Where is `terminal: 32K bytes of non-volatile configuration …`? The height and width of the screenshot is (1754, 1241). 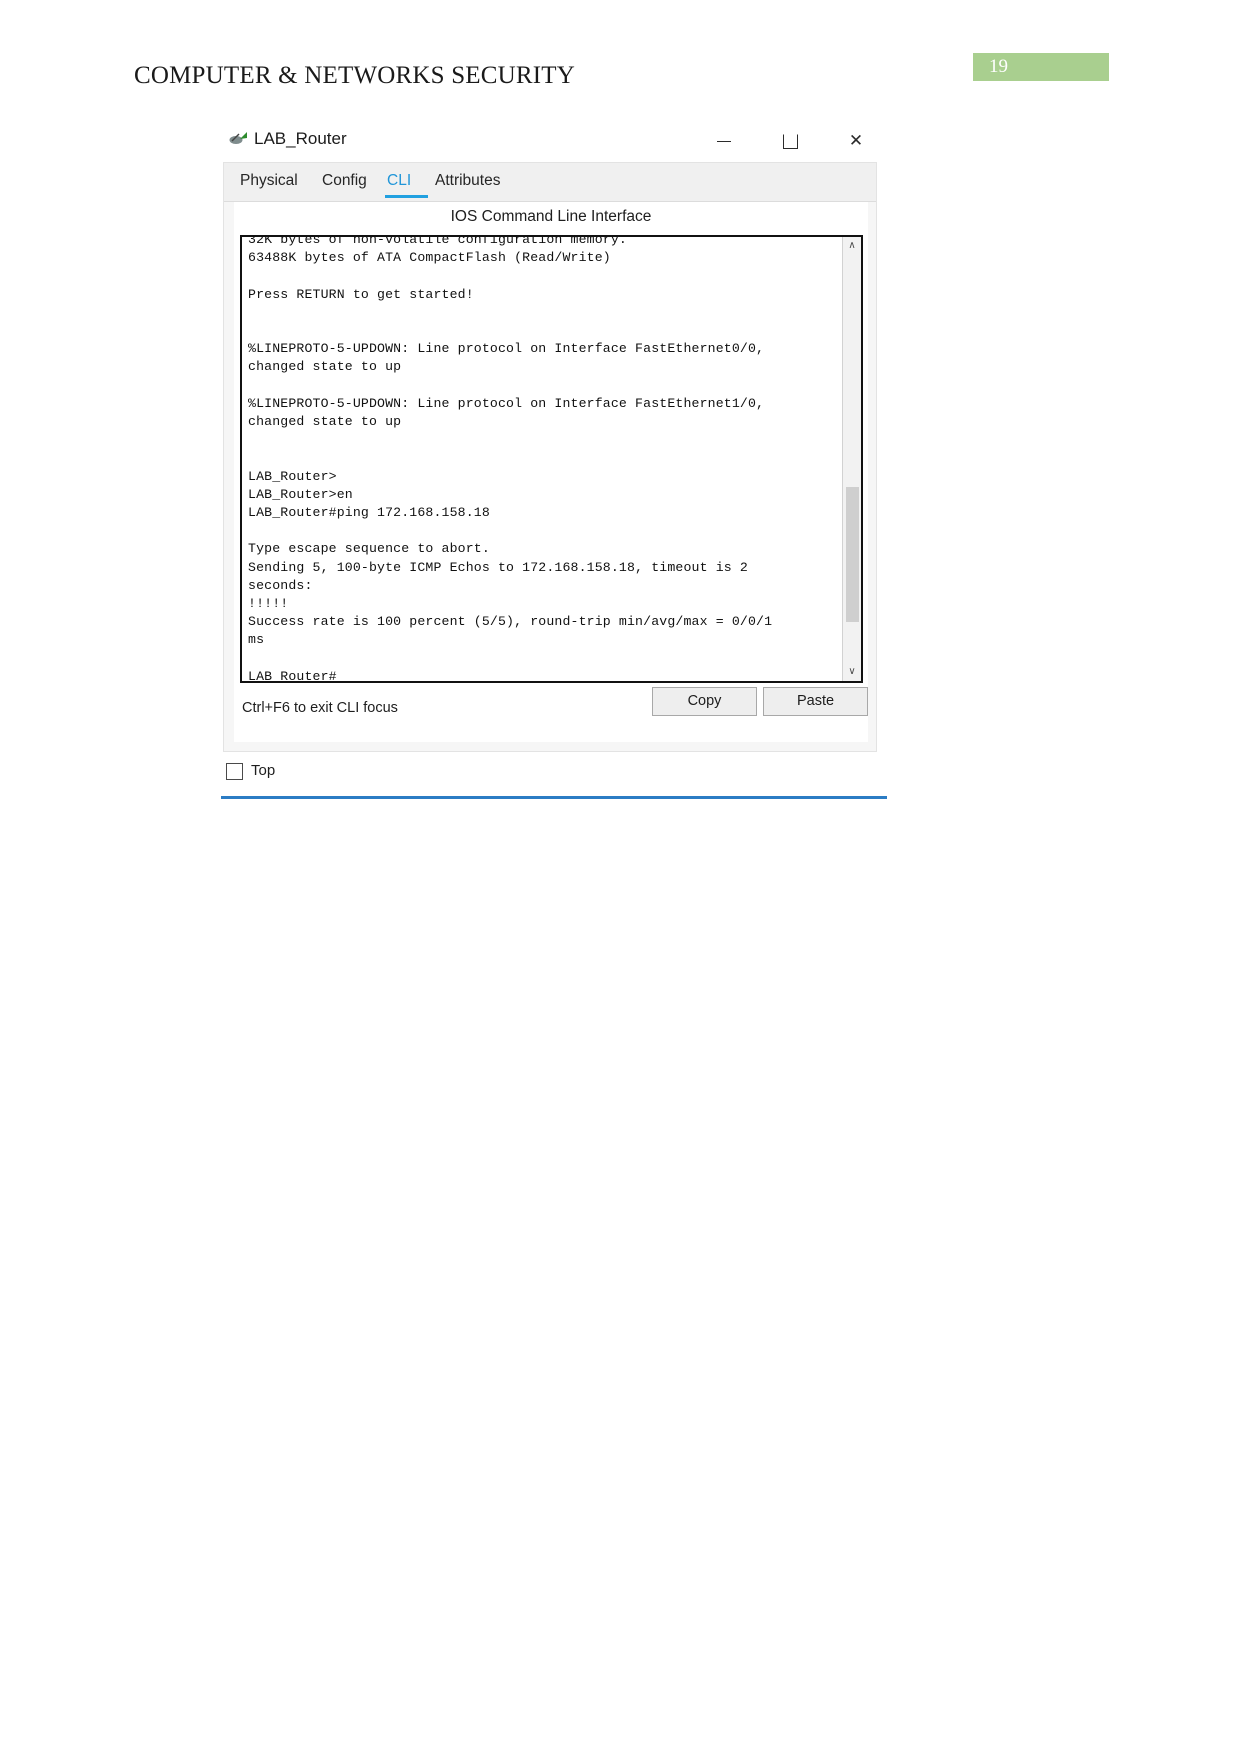
terminal: 32K bytes of non-volatile configuration … is located at coordinates (551, 459).